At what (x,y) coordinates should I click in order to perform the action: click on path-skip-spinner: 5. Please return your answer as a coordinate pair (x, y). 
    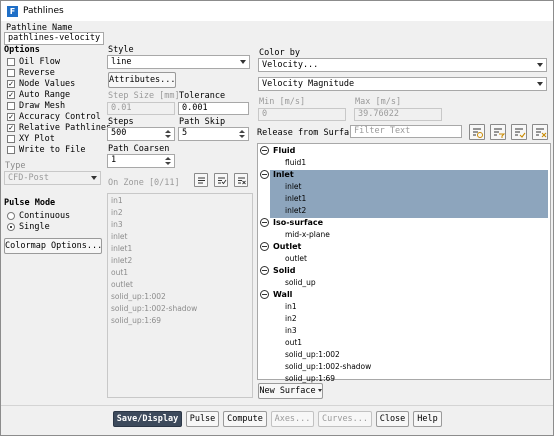
    Looking at the image, I should click on (213, 134).